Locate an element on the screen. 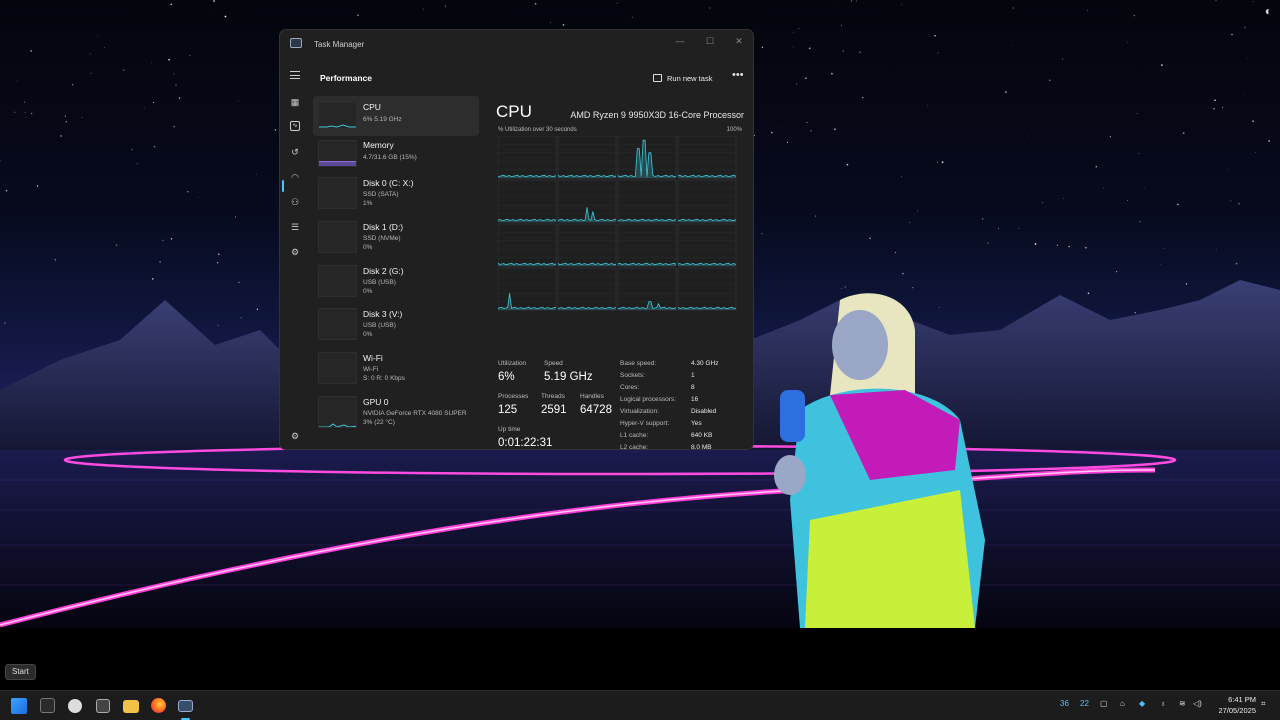 The height and width of the screenshot is (720, 1280). start-icon is located at coordinates (19, 706).